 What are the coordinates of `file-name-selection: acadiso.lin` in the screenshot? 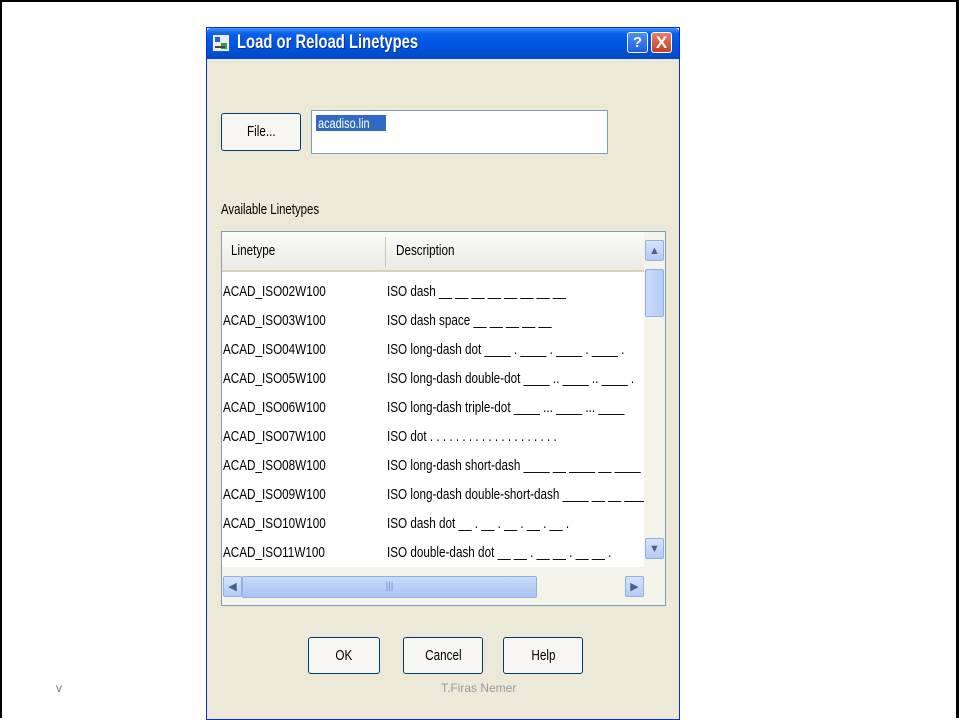 It's located at (351, 123).